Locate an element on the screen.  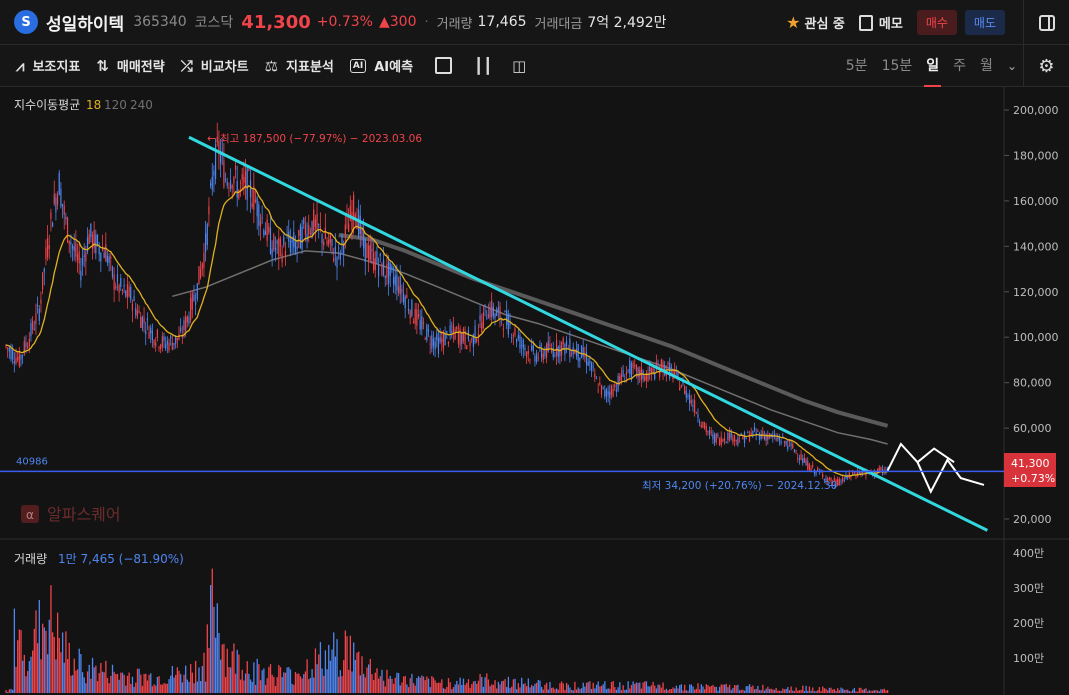
price-tick-label: 100,000 is located at coordinates (1036, 337).